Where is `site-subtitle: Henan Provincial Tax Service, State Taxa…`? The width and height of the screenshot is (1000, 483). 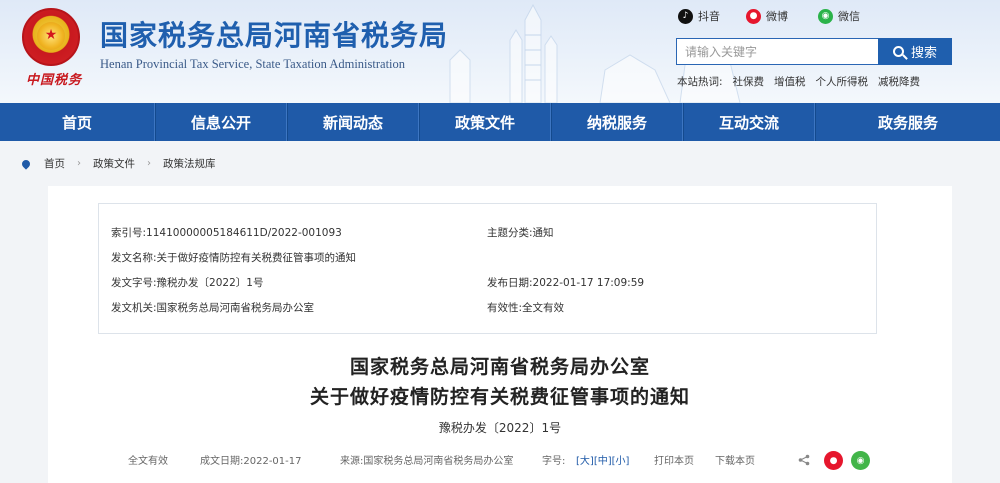 site-subtitle: Henan Provincial Tax Service, State Taxa… is located at coordinates (253, 64).